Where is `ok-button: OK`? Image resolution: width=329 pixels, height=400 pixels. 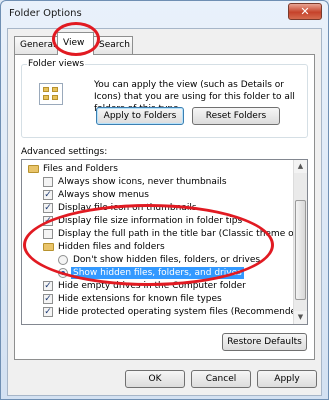
ok-button: OK is located at coordinates (155, 379).